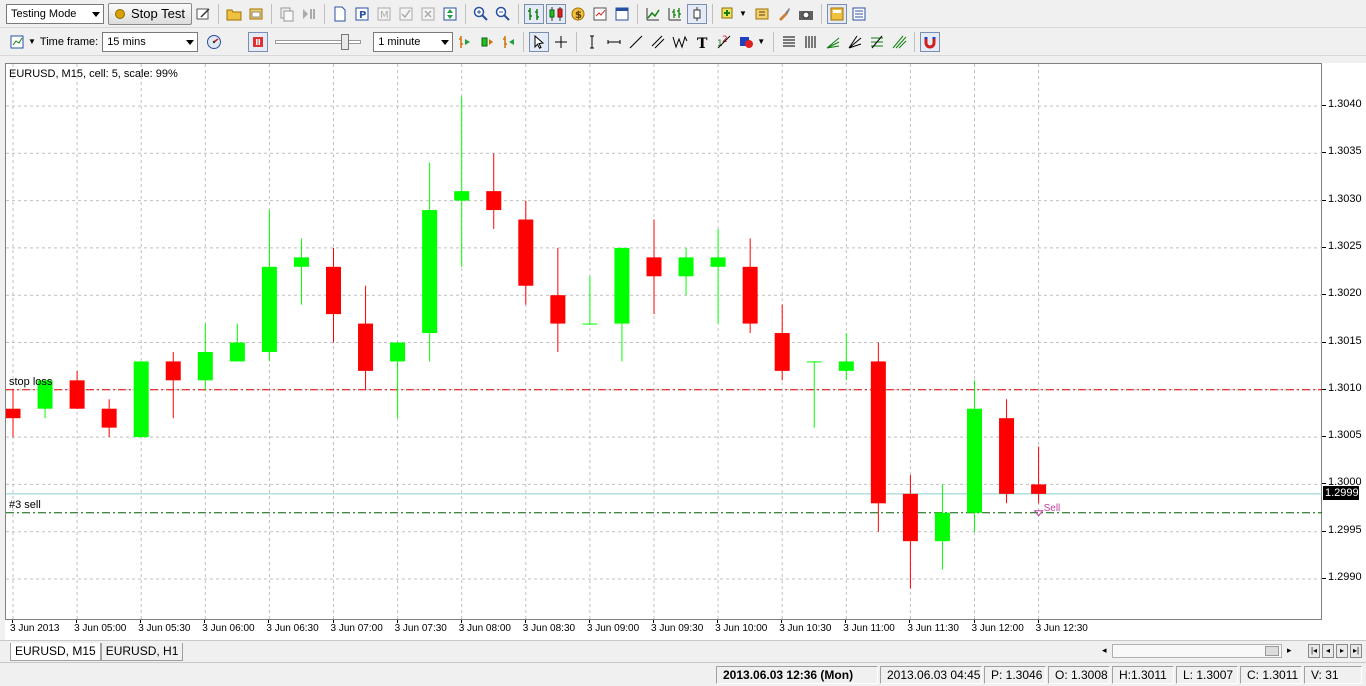  I want to click on profiles-icon, so click(256, 14).